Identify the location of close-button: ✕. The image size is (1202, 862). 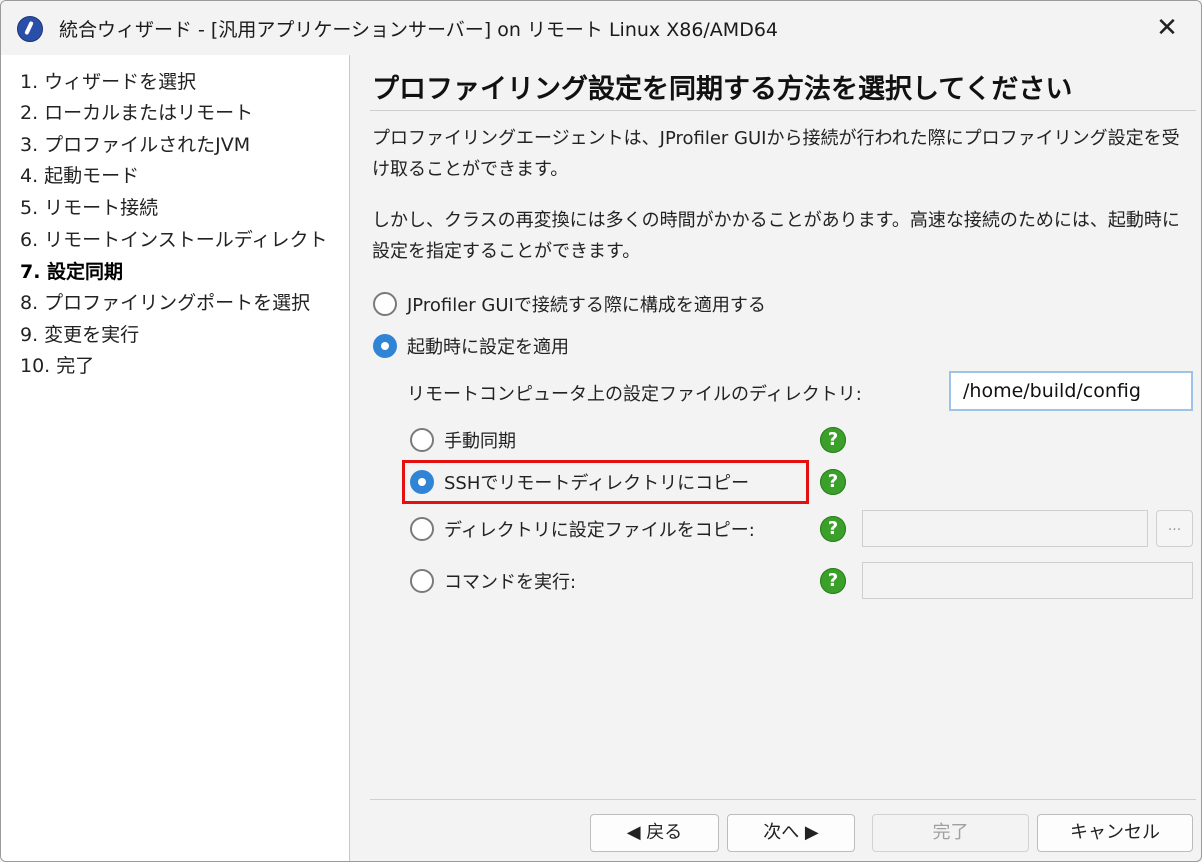
(1167, 28).